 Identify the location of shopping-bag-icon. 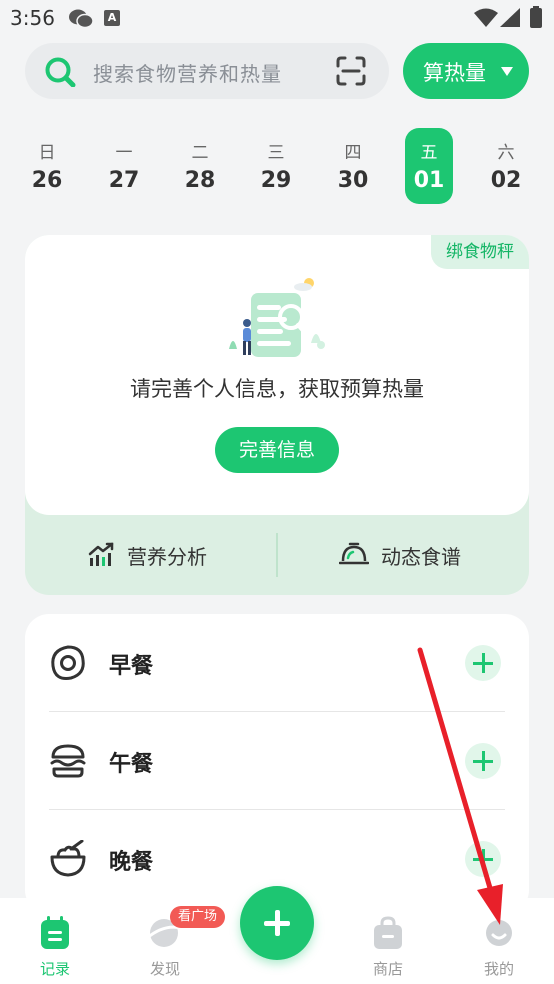
(388, 932).